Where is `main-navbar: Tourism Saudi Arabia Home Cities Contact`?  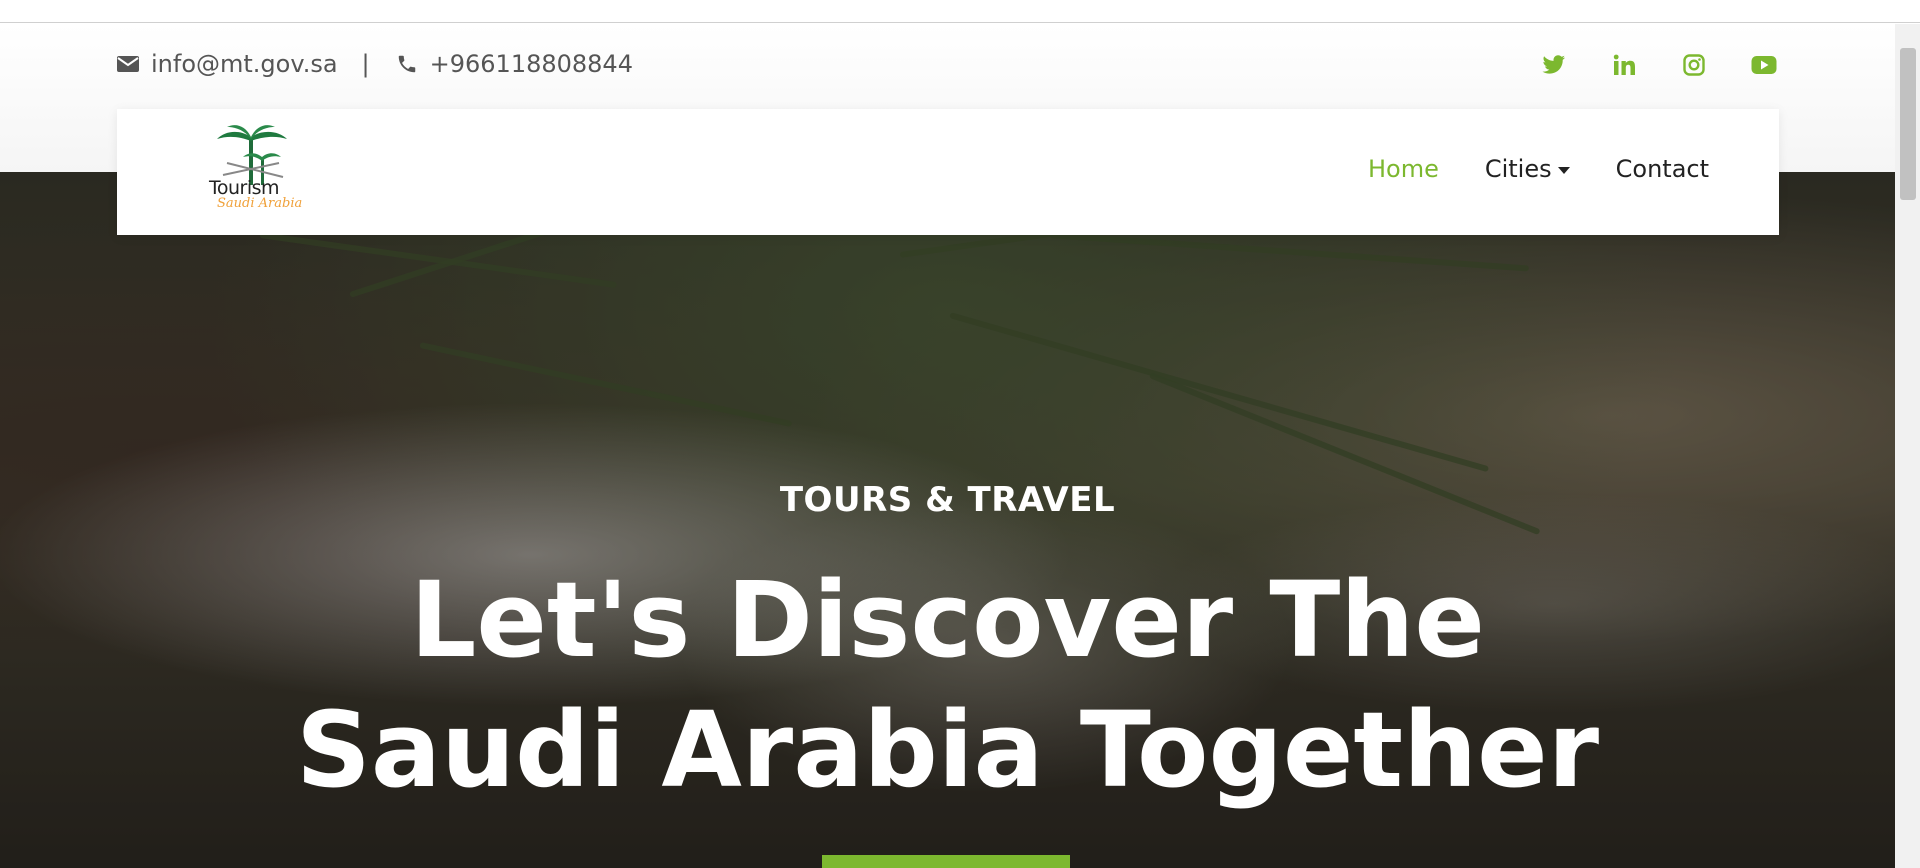
main-navbar: Tourism Saudi Arabia Home Cities Contact is located at coordinates (948, 172).